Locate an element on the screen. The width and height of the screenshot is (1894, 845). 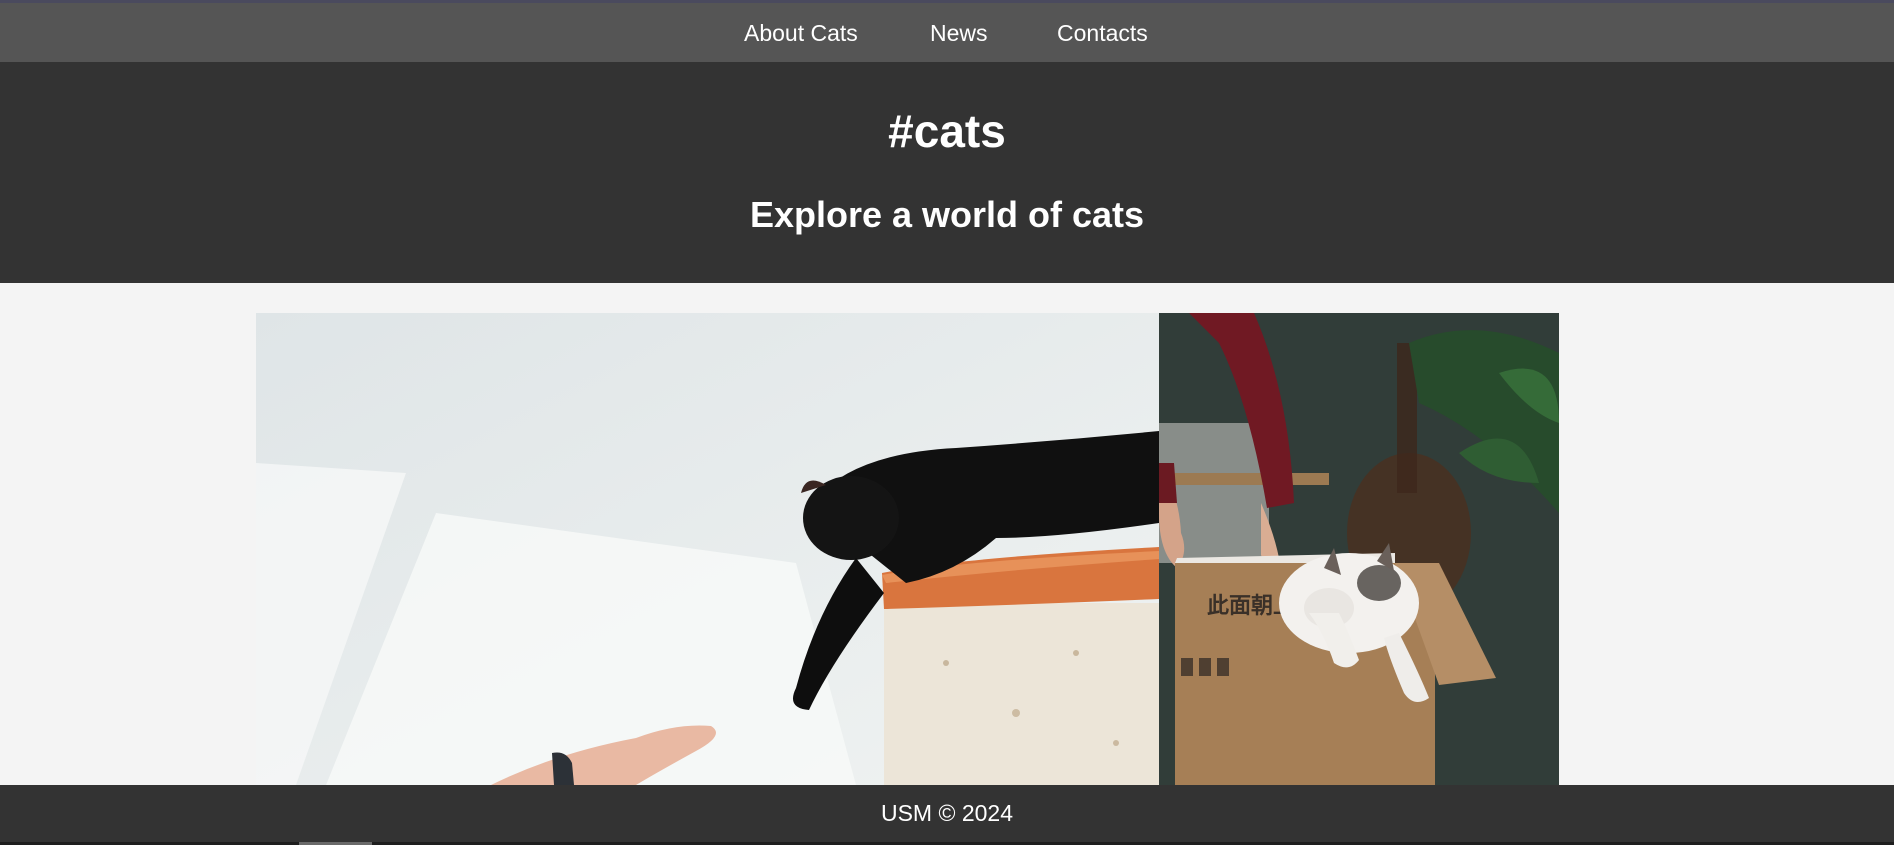
nav-link-about-cats: About Cats is located at coordinates (801, 33).